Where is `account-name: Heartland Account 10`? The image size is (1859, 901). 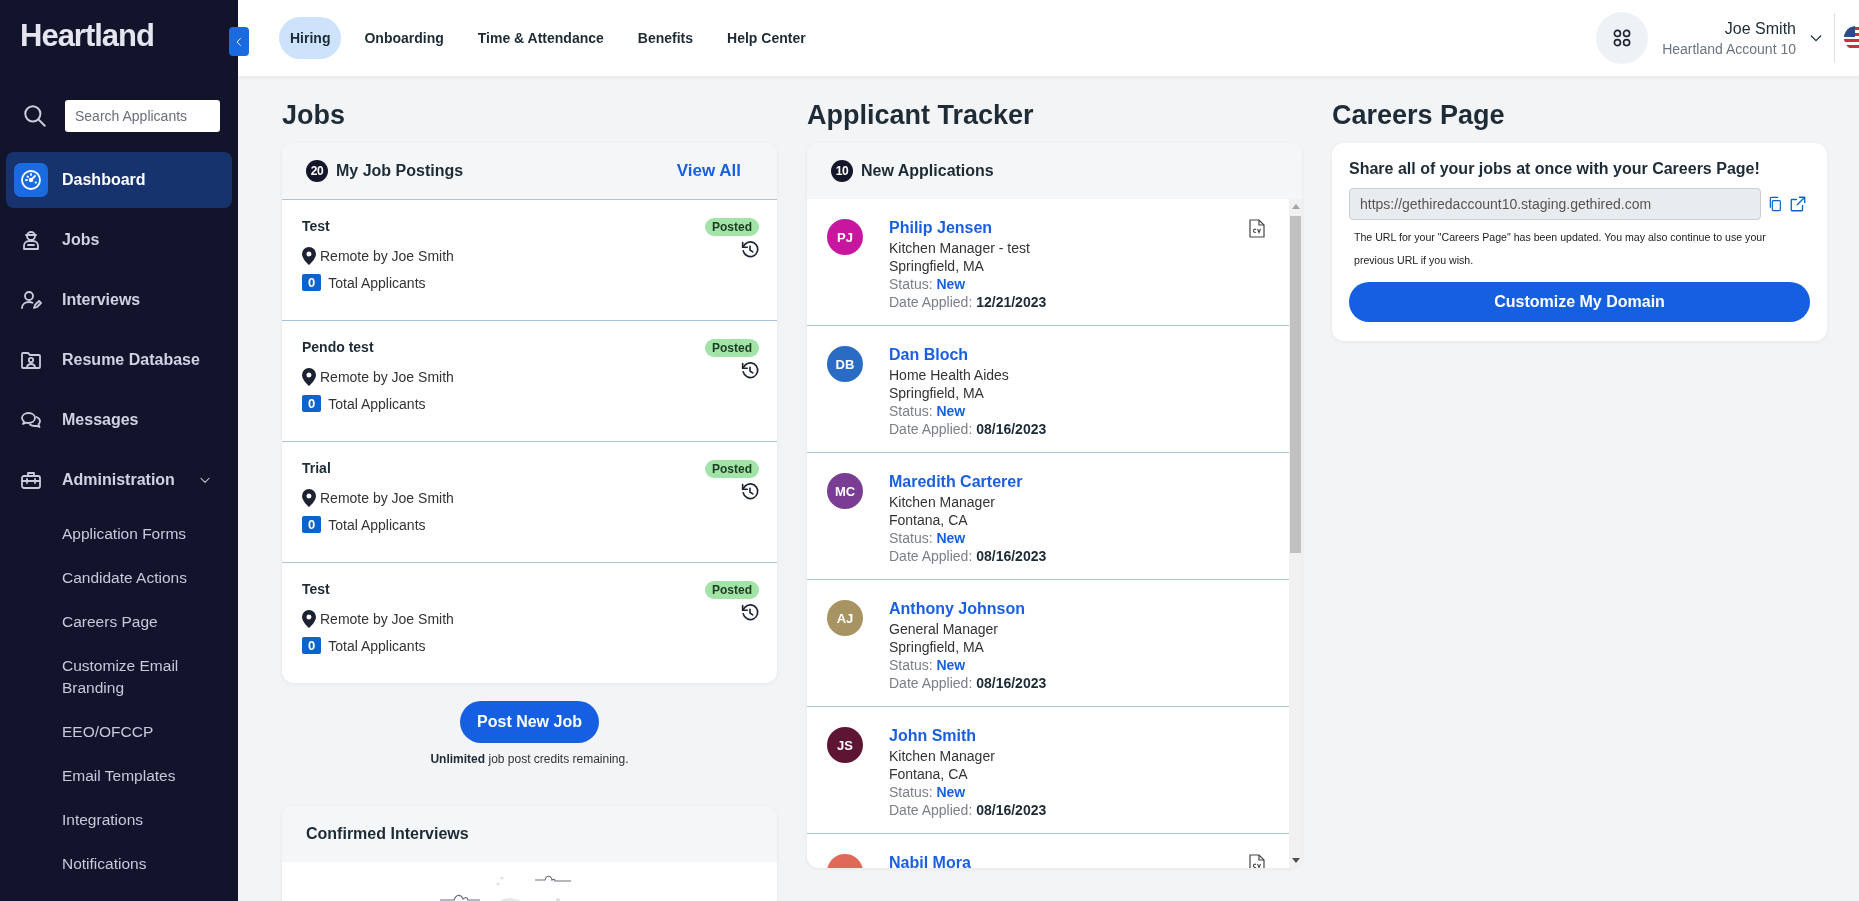 account-name: Heartland Account 10 is located at coordinates (1729, 48).